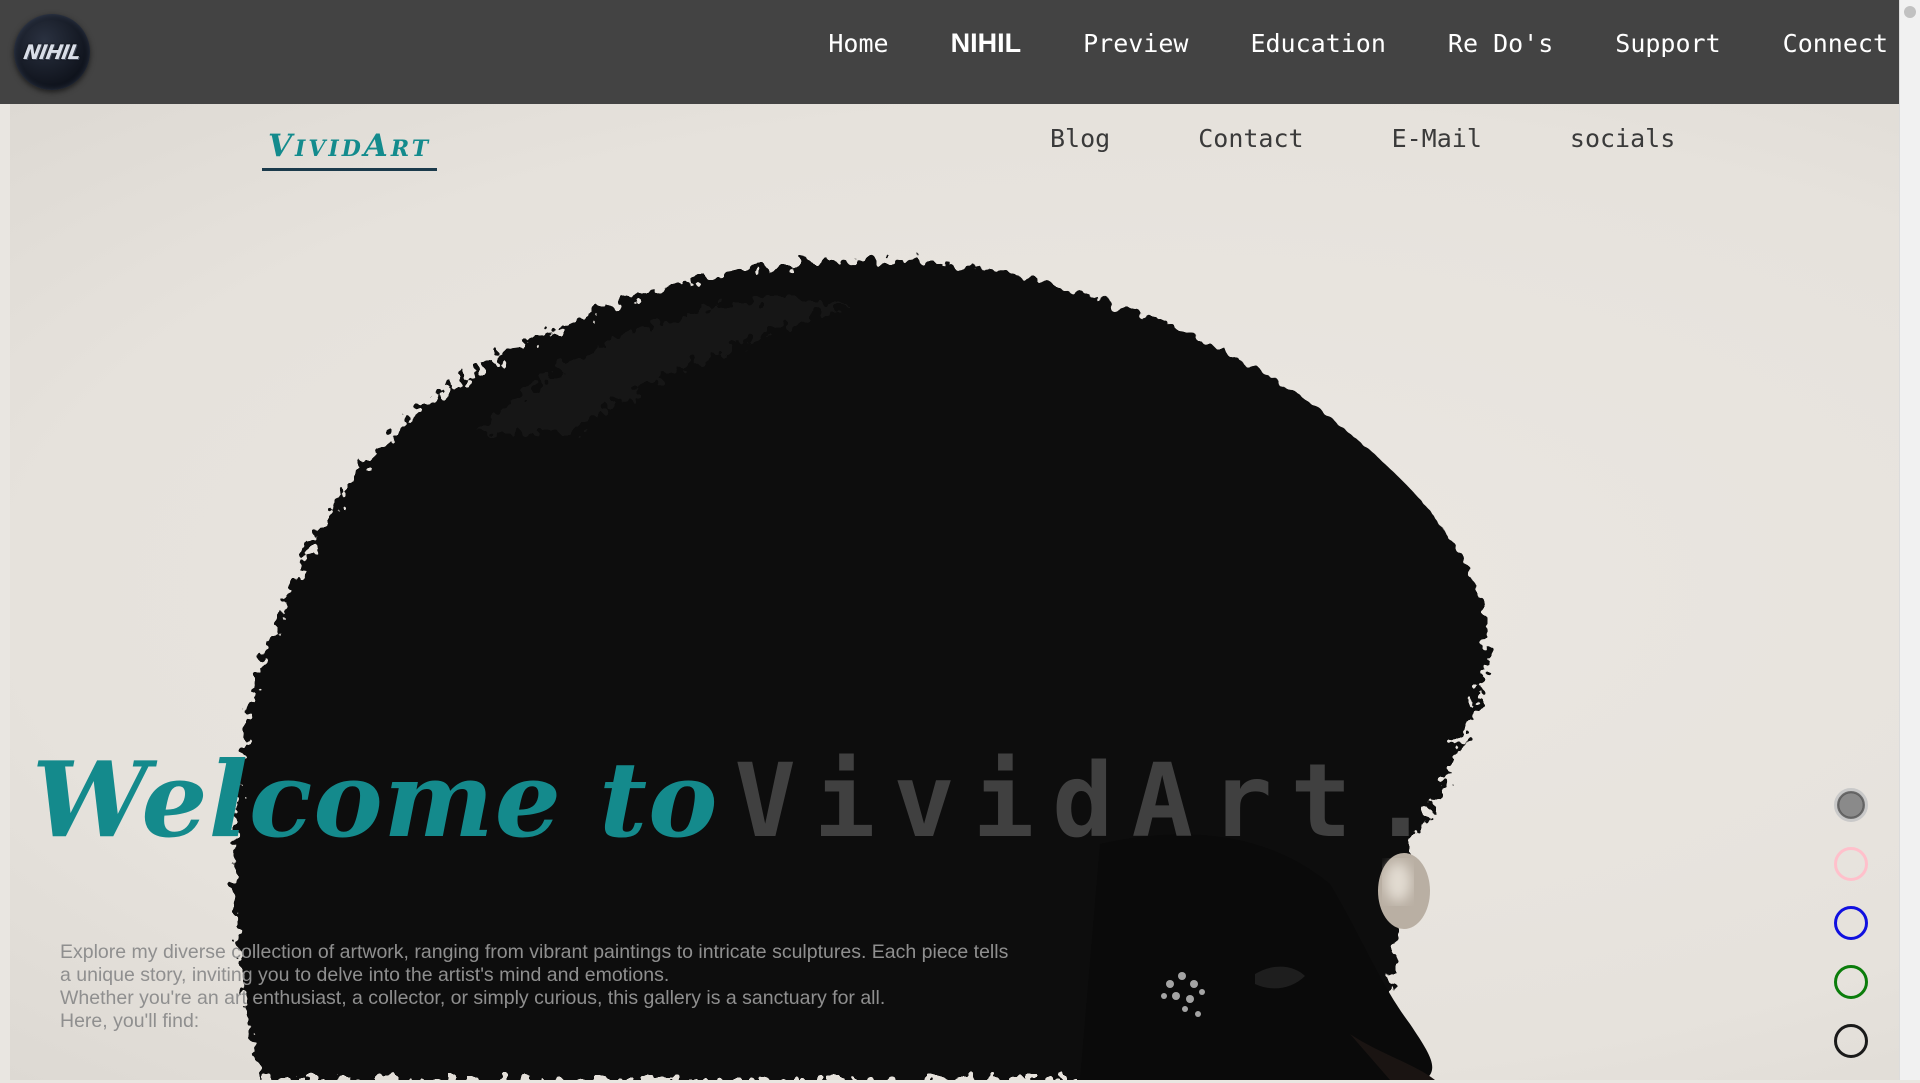  What do you see at coordinates (130, 1021) in the screenshot?
I see `intro-line: Here, you'll find:` at bounding box center [130, 1021].